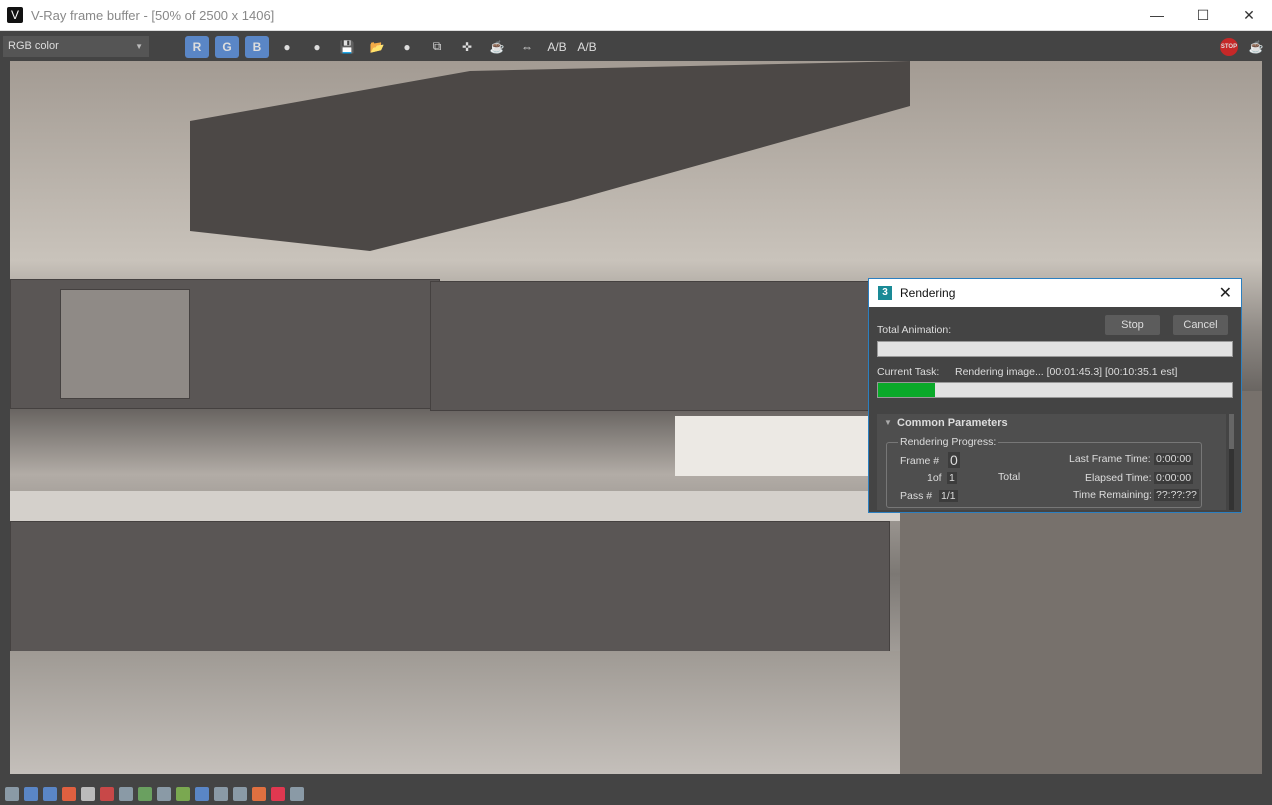 This screenshot has width=1272, height=805. What do you see at coordinates (1157, 15) in the screenshot?
I see `minimize-button: —` at bounding box center [1157, 15].